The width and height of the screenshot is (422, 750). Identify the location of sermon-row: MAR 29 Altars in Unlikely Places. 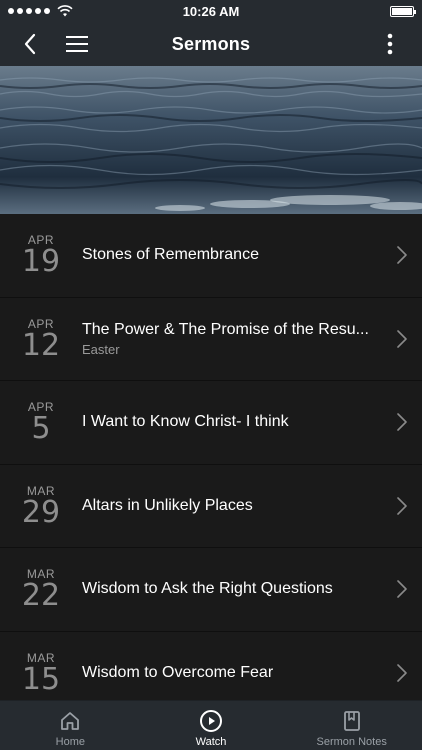
(211, 506).